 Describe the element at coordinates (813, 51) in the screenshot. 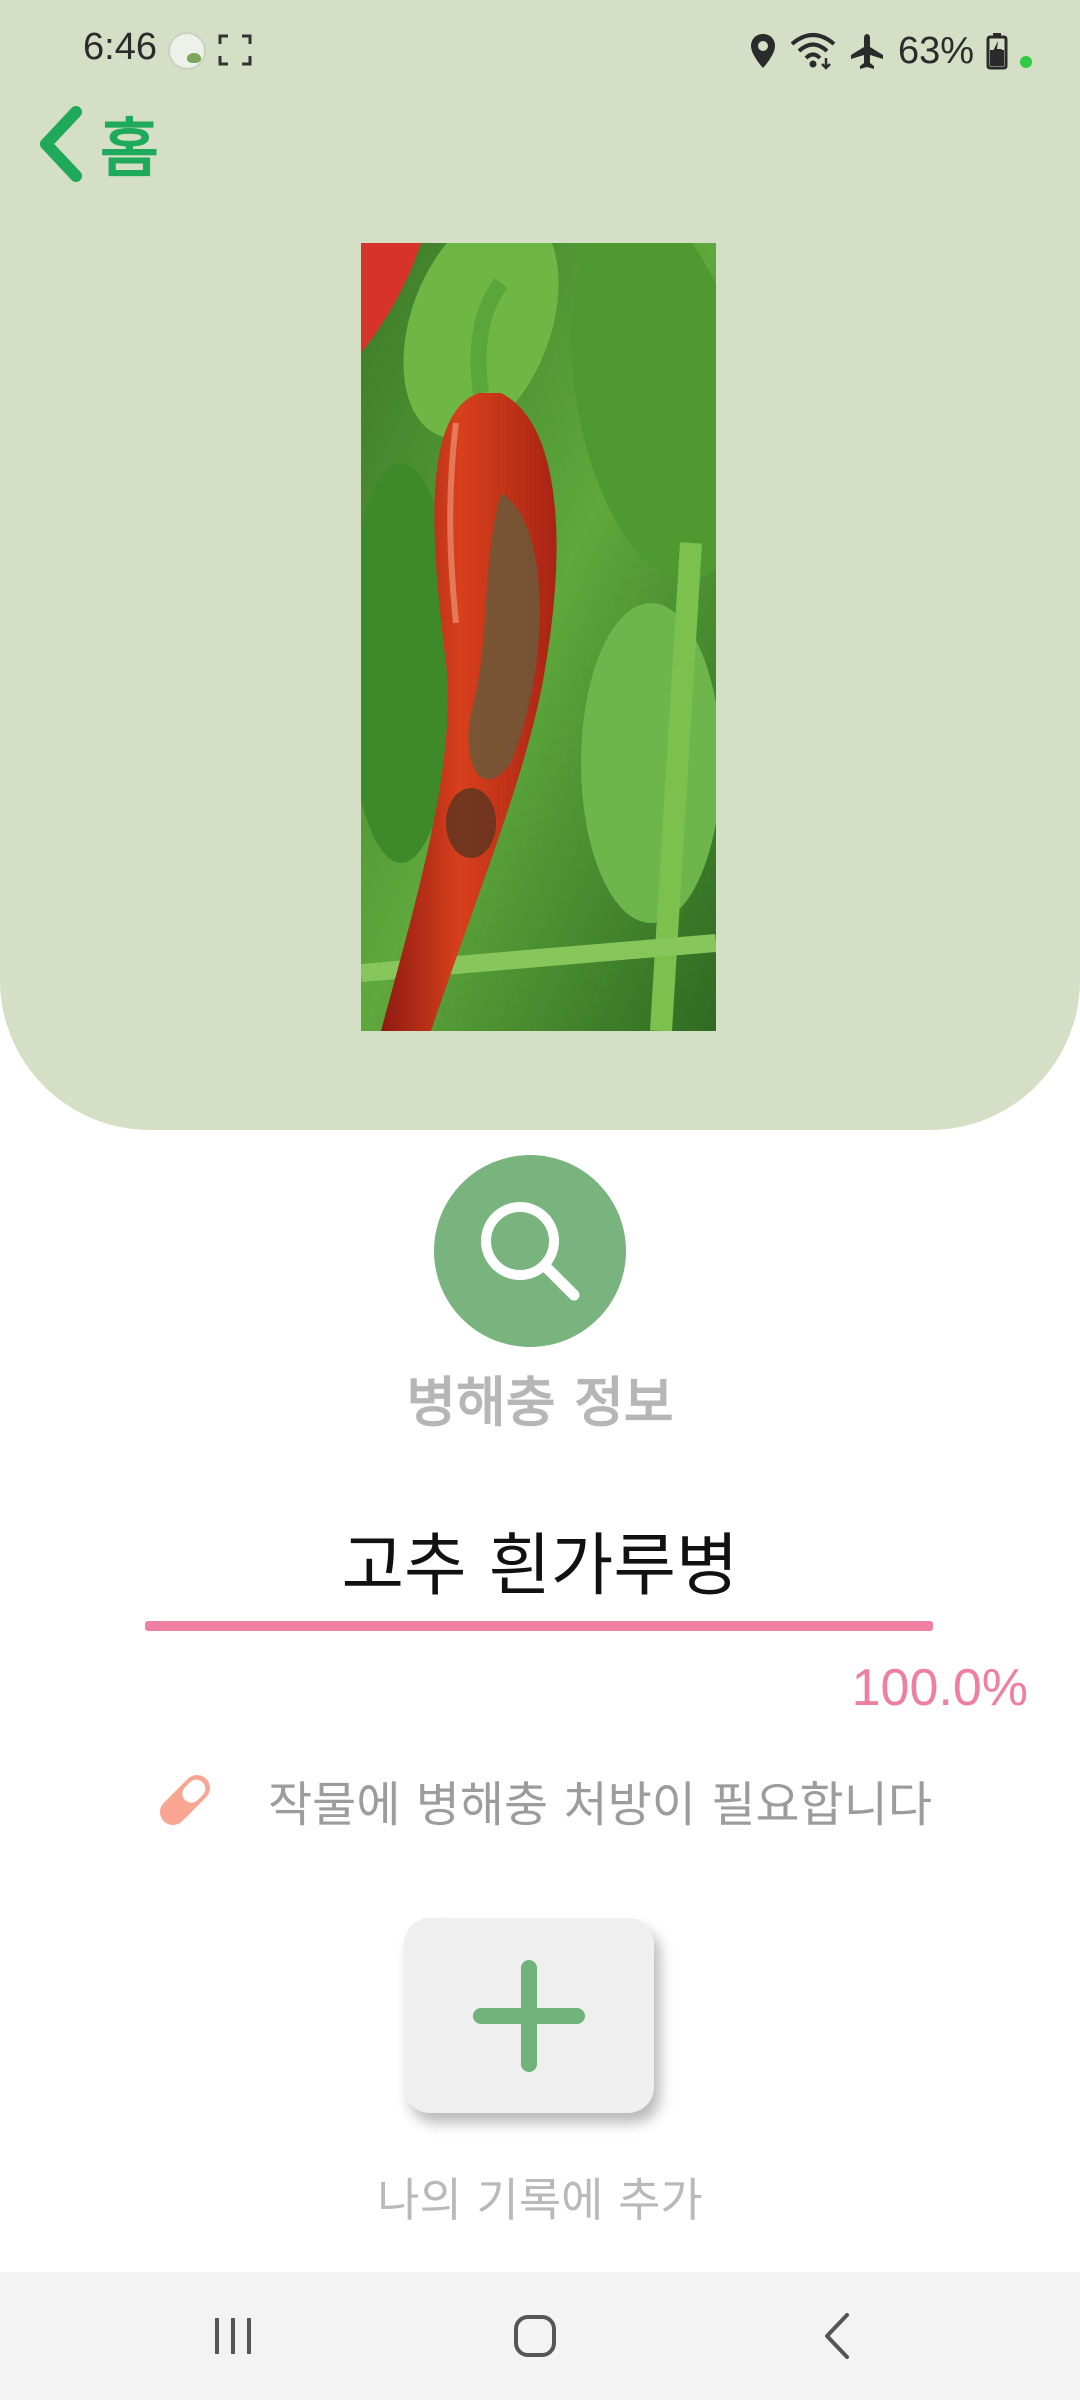

I see `wifi-icon` at that location.